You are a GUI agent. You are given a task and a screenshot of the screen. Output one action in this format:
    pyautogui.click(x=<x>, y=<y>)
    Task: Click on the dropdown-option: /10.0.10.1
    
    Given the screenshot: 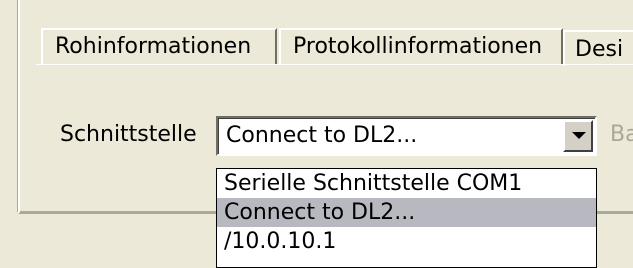 What is the action you would take?
    pyautogui.click(x=406, y=241)
    